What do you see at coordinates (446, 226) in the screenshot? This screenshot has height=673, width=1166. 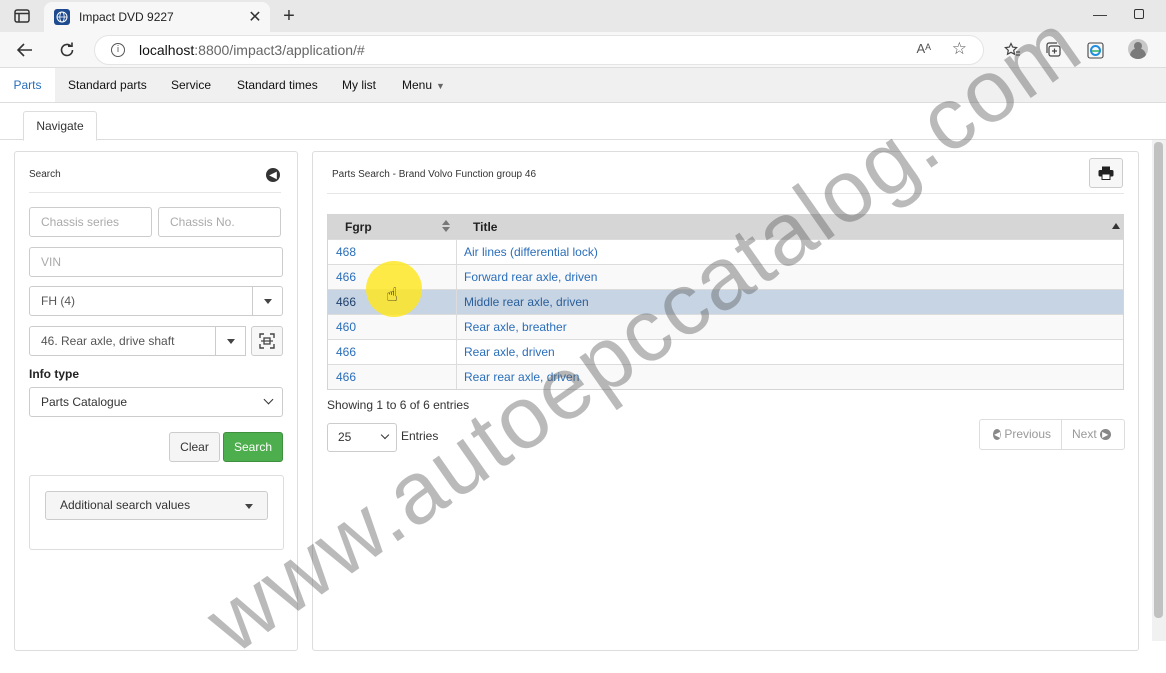 I see `sort-icon` at bounding box center [446, 226].